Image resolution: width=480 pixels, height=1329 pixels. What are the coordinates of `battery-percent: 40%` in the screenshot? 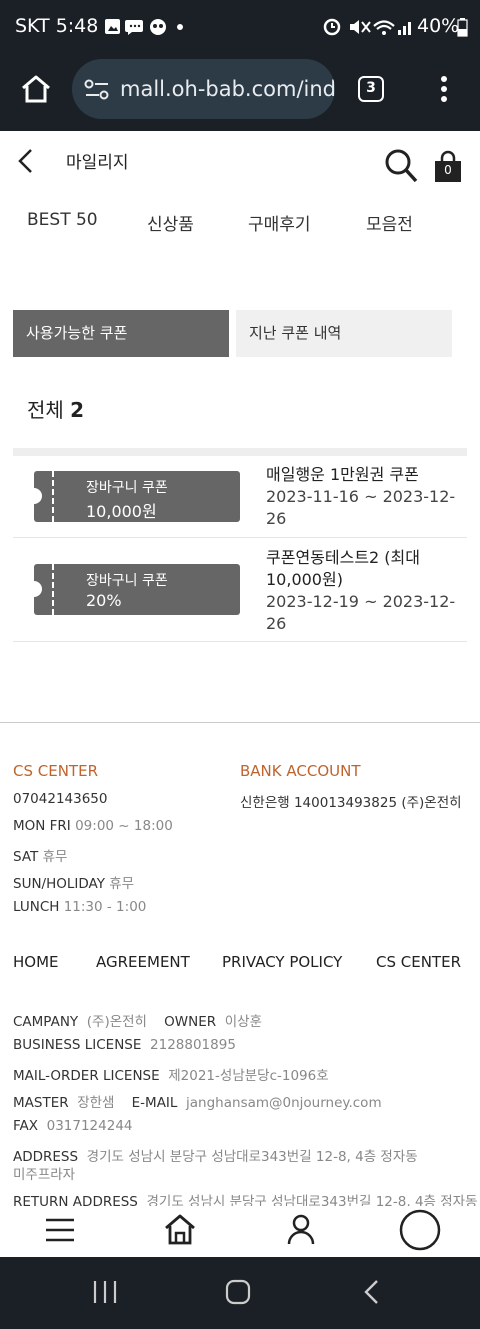 It's located at (438, 26).